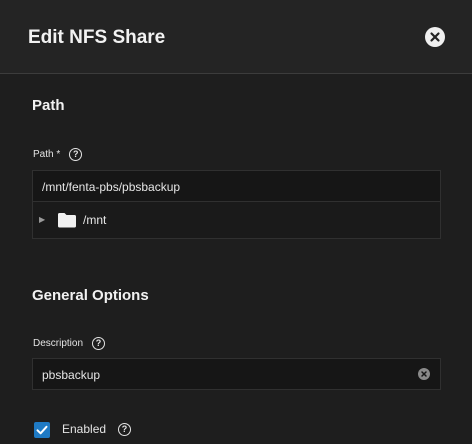  Describe the element at coordinates (111, 187) in the screenshot. I see `path-input-value: /mnt/fenta-pbs/pbsbackup` at that location.